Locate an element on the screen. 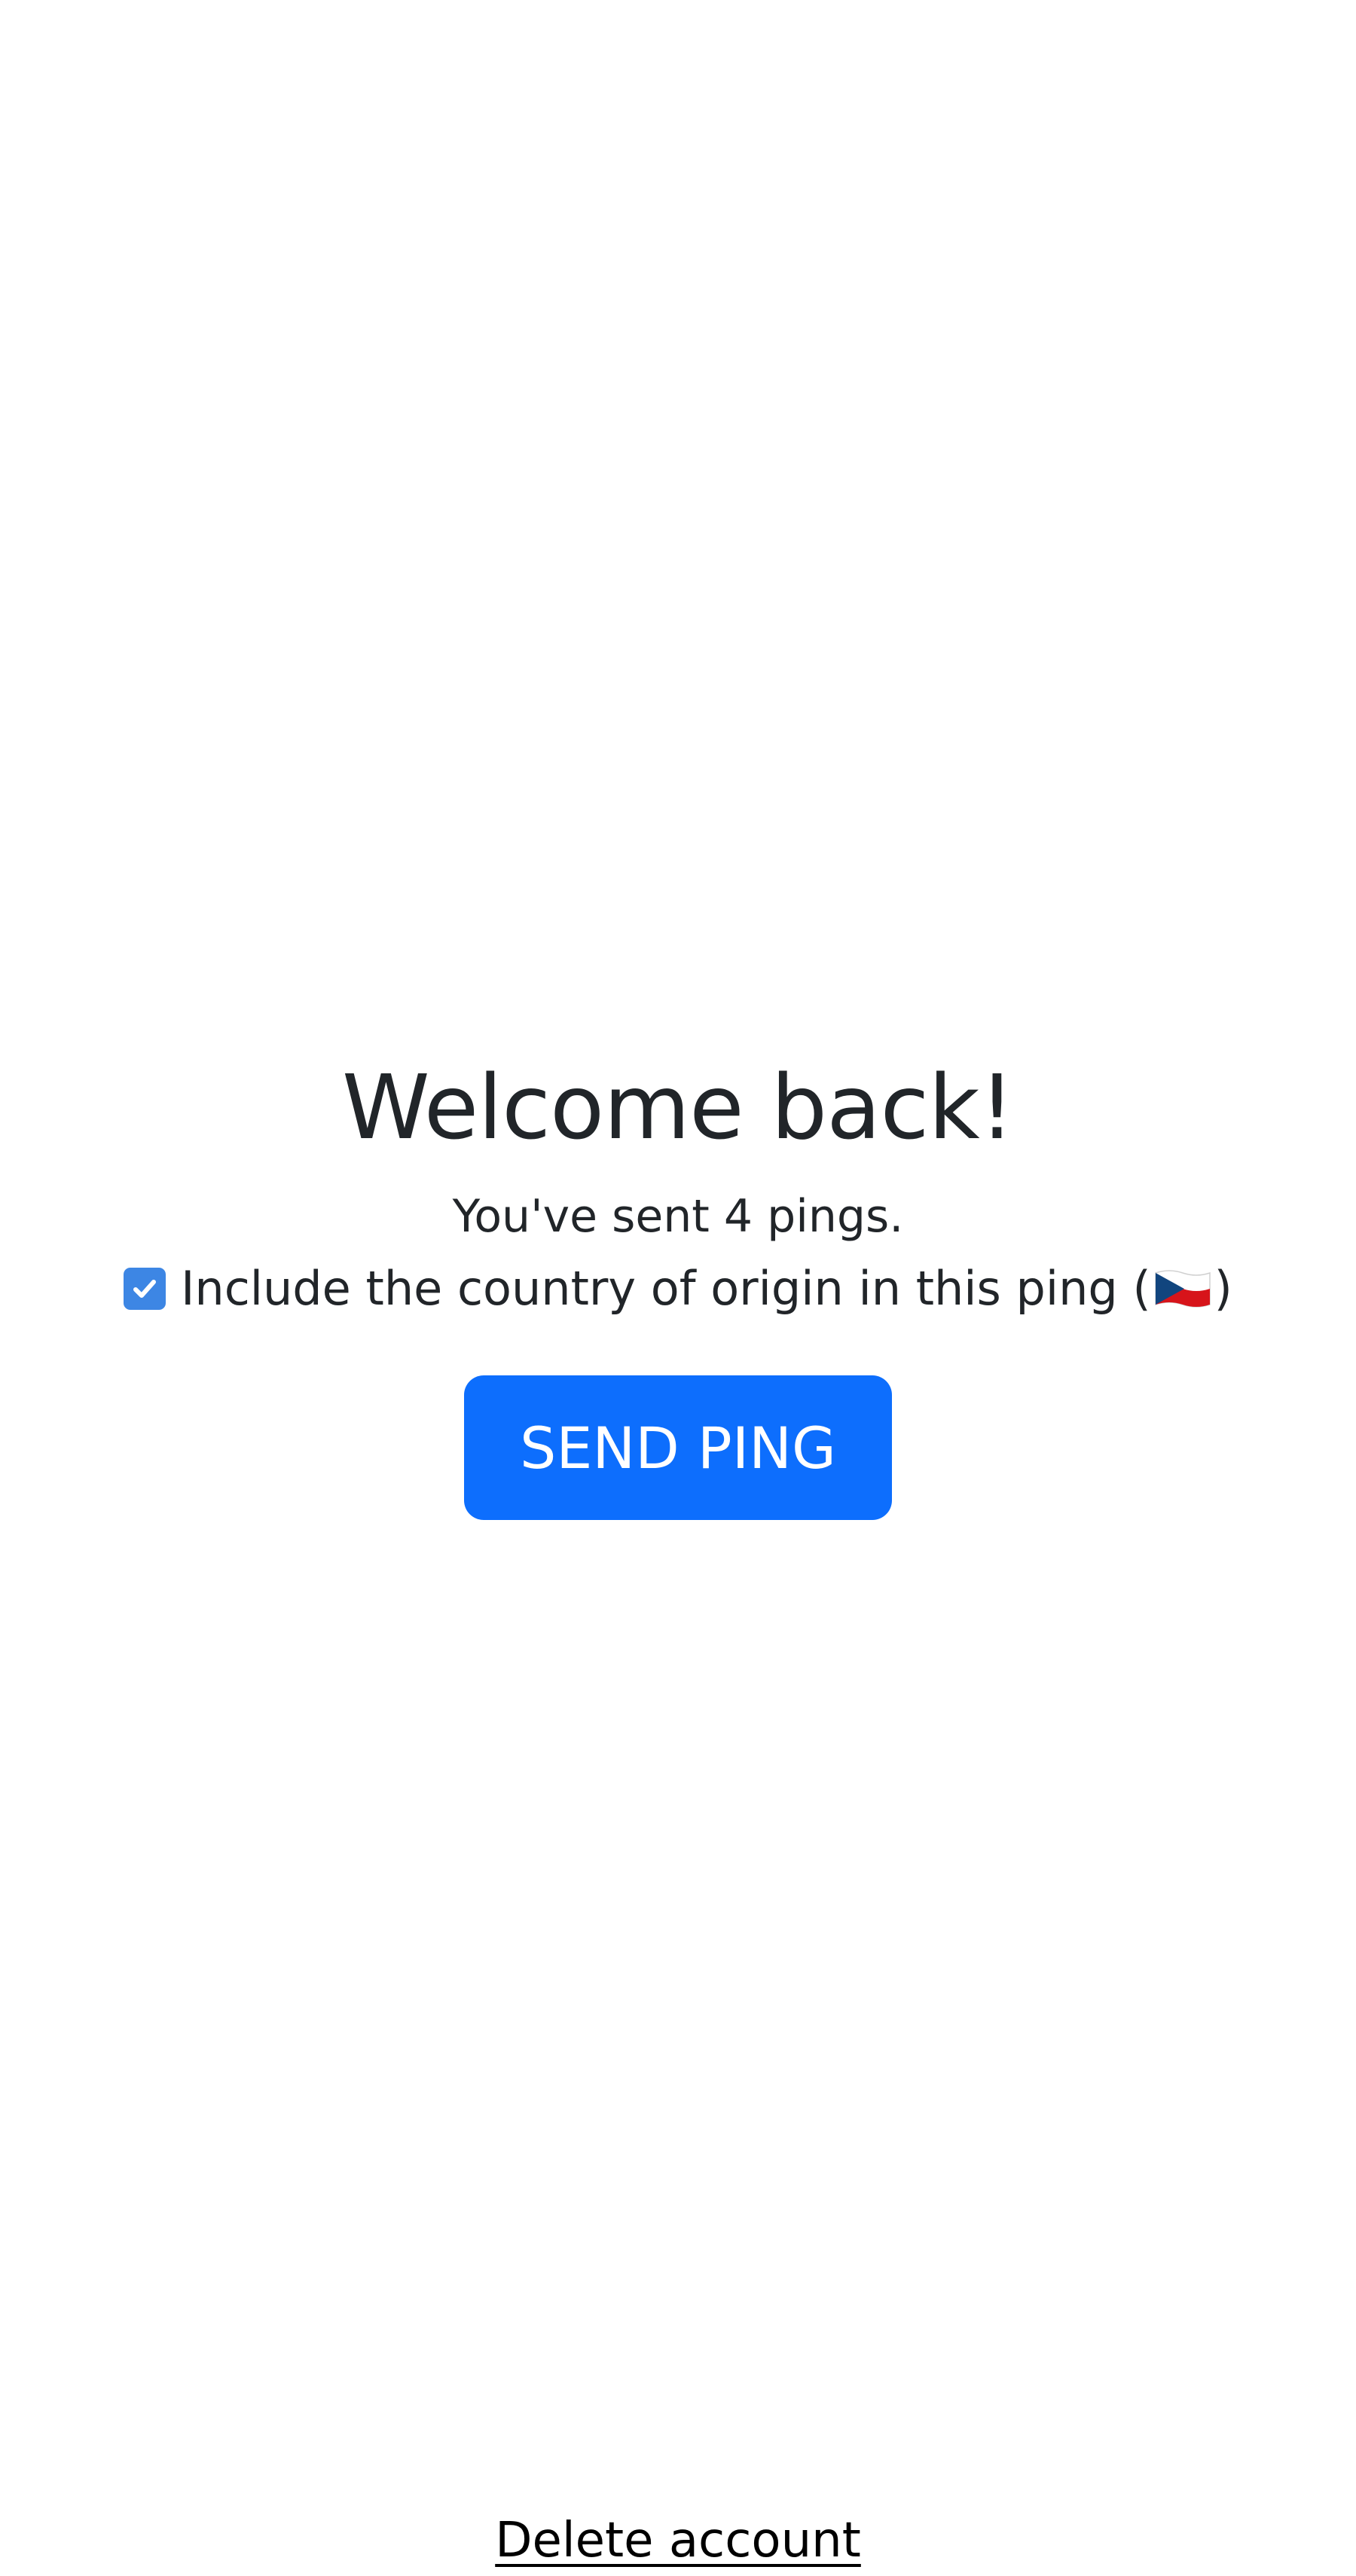 Image resolution: width=1356 pixels, height=2576 pixels. ping-count-text: You've sent 4 pings. is located at coordinates (678, 1217).